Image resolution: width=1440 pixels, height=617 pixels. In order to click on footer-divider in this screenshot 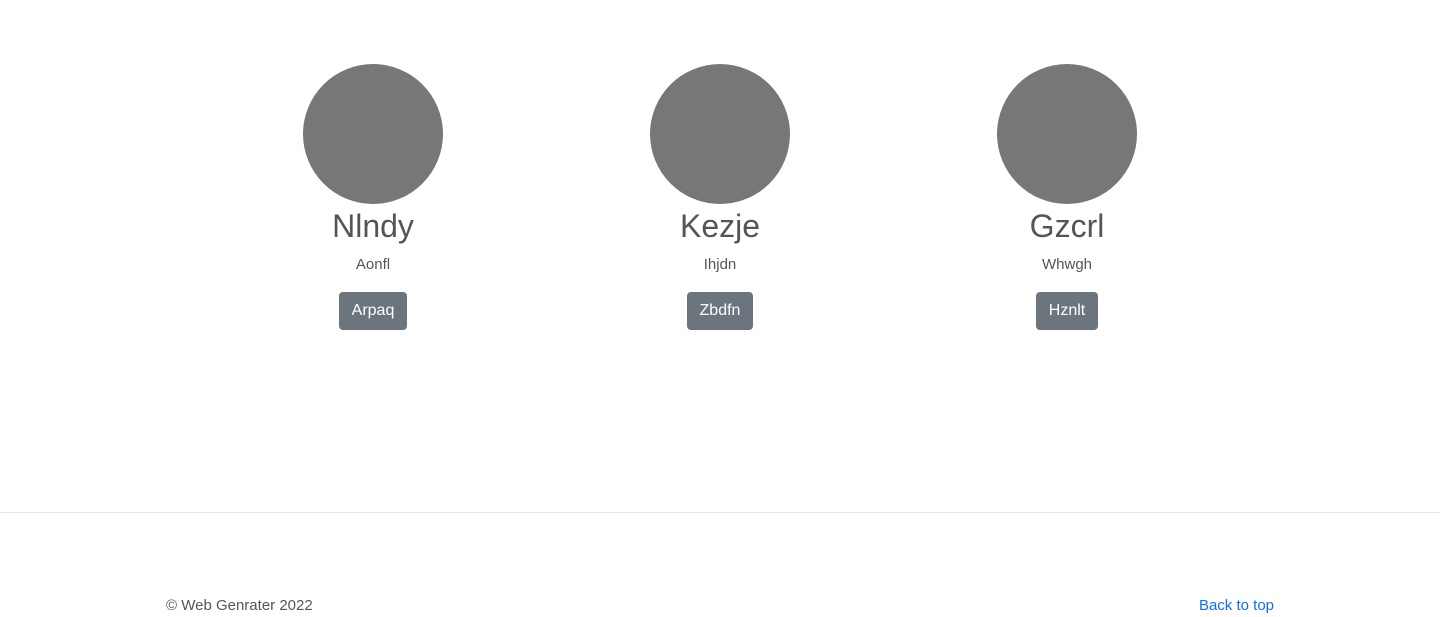, I will do `click(720, 512)`.